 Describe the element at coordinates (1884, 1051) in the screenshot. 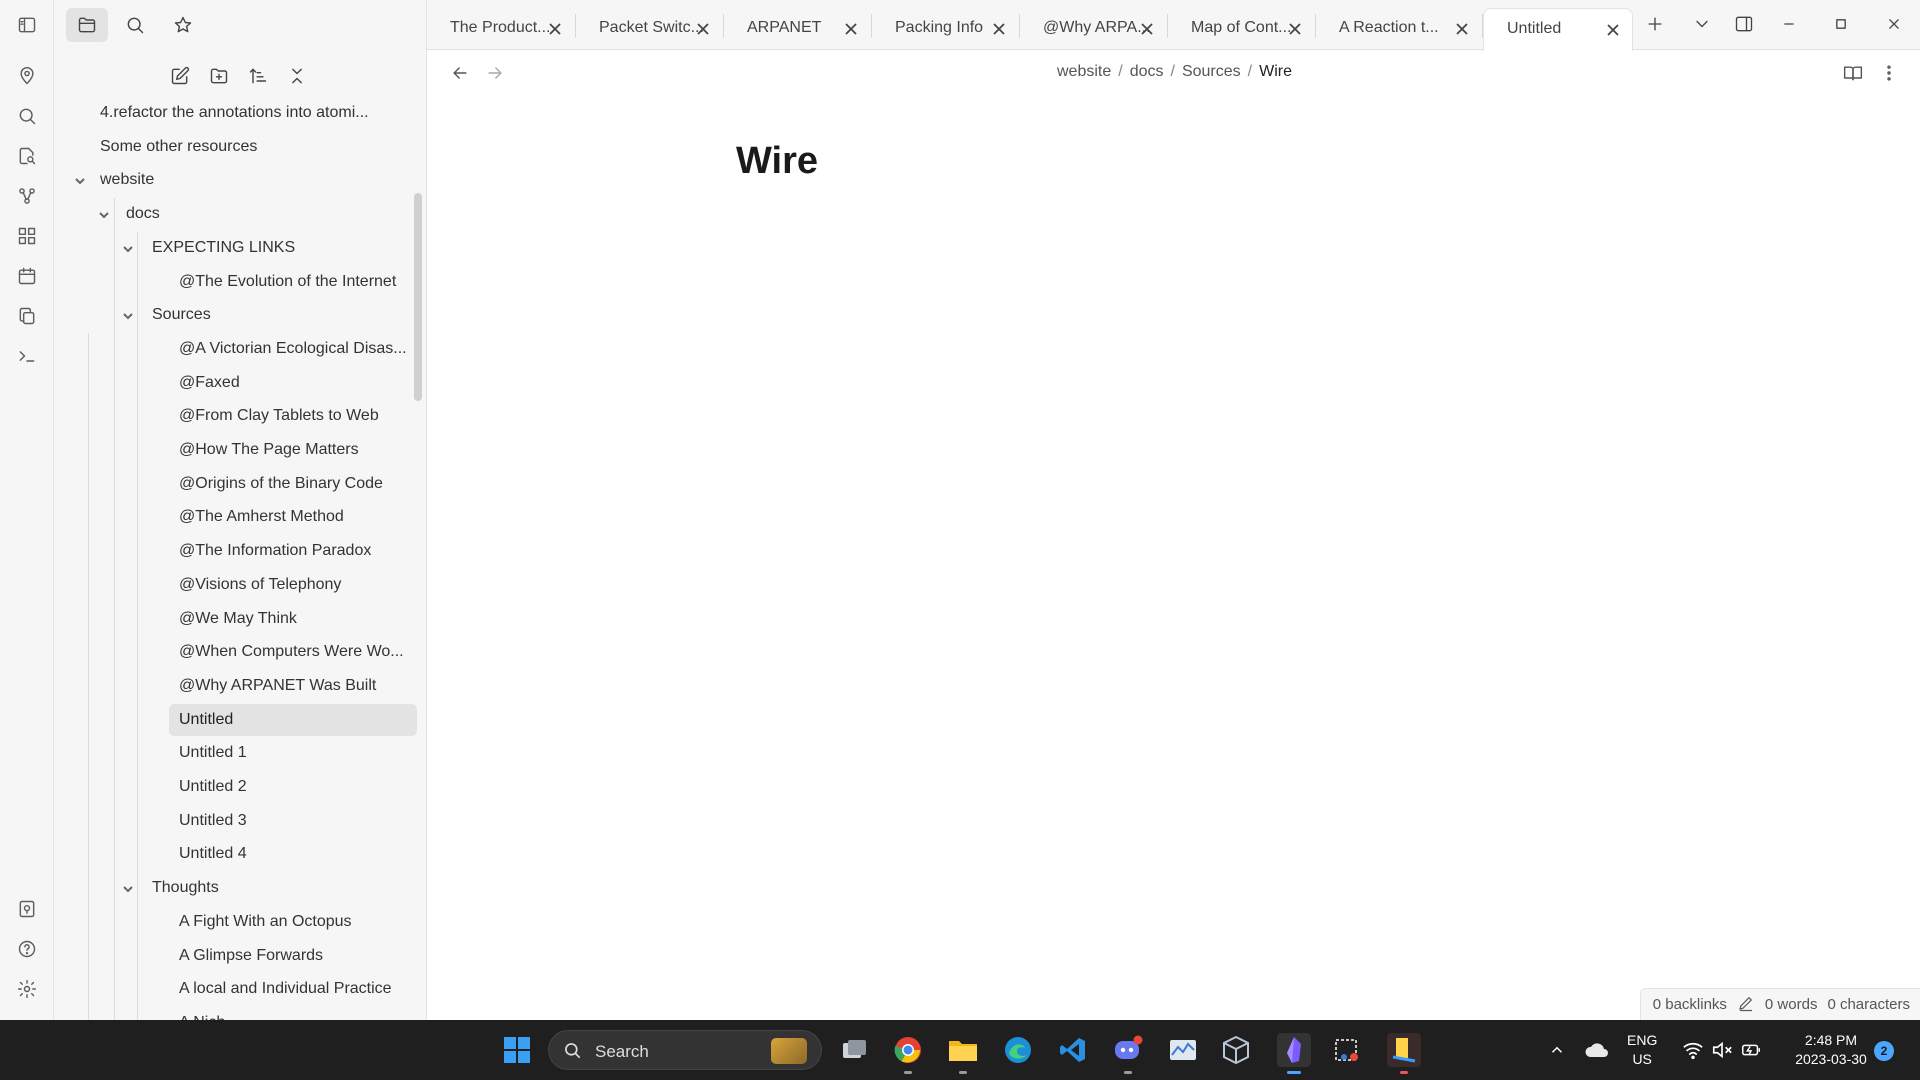

I see `notification-badge: 2` at that location.